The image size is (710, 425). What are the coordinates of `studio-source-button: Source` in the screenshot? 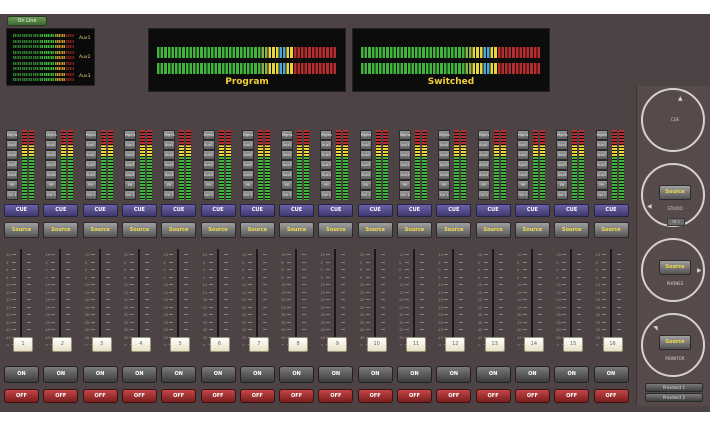 It's located at (675, 192).